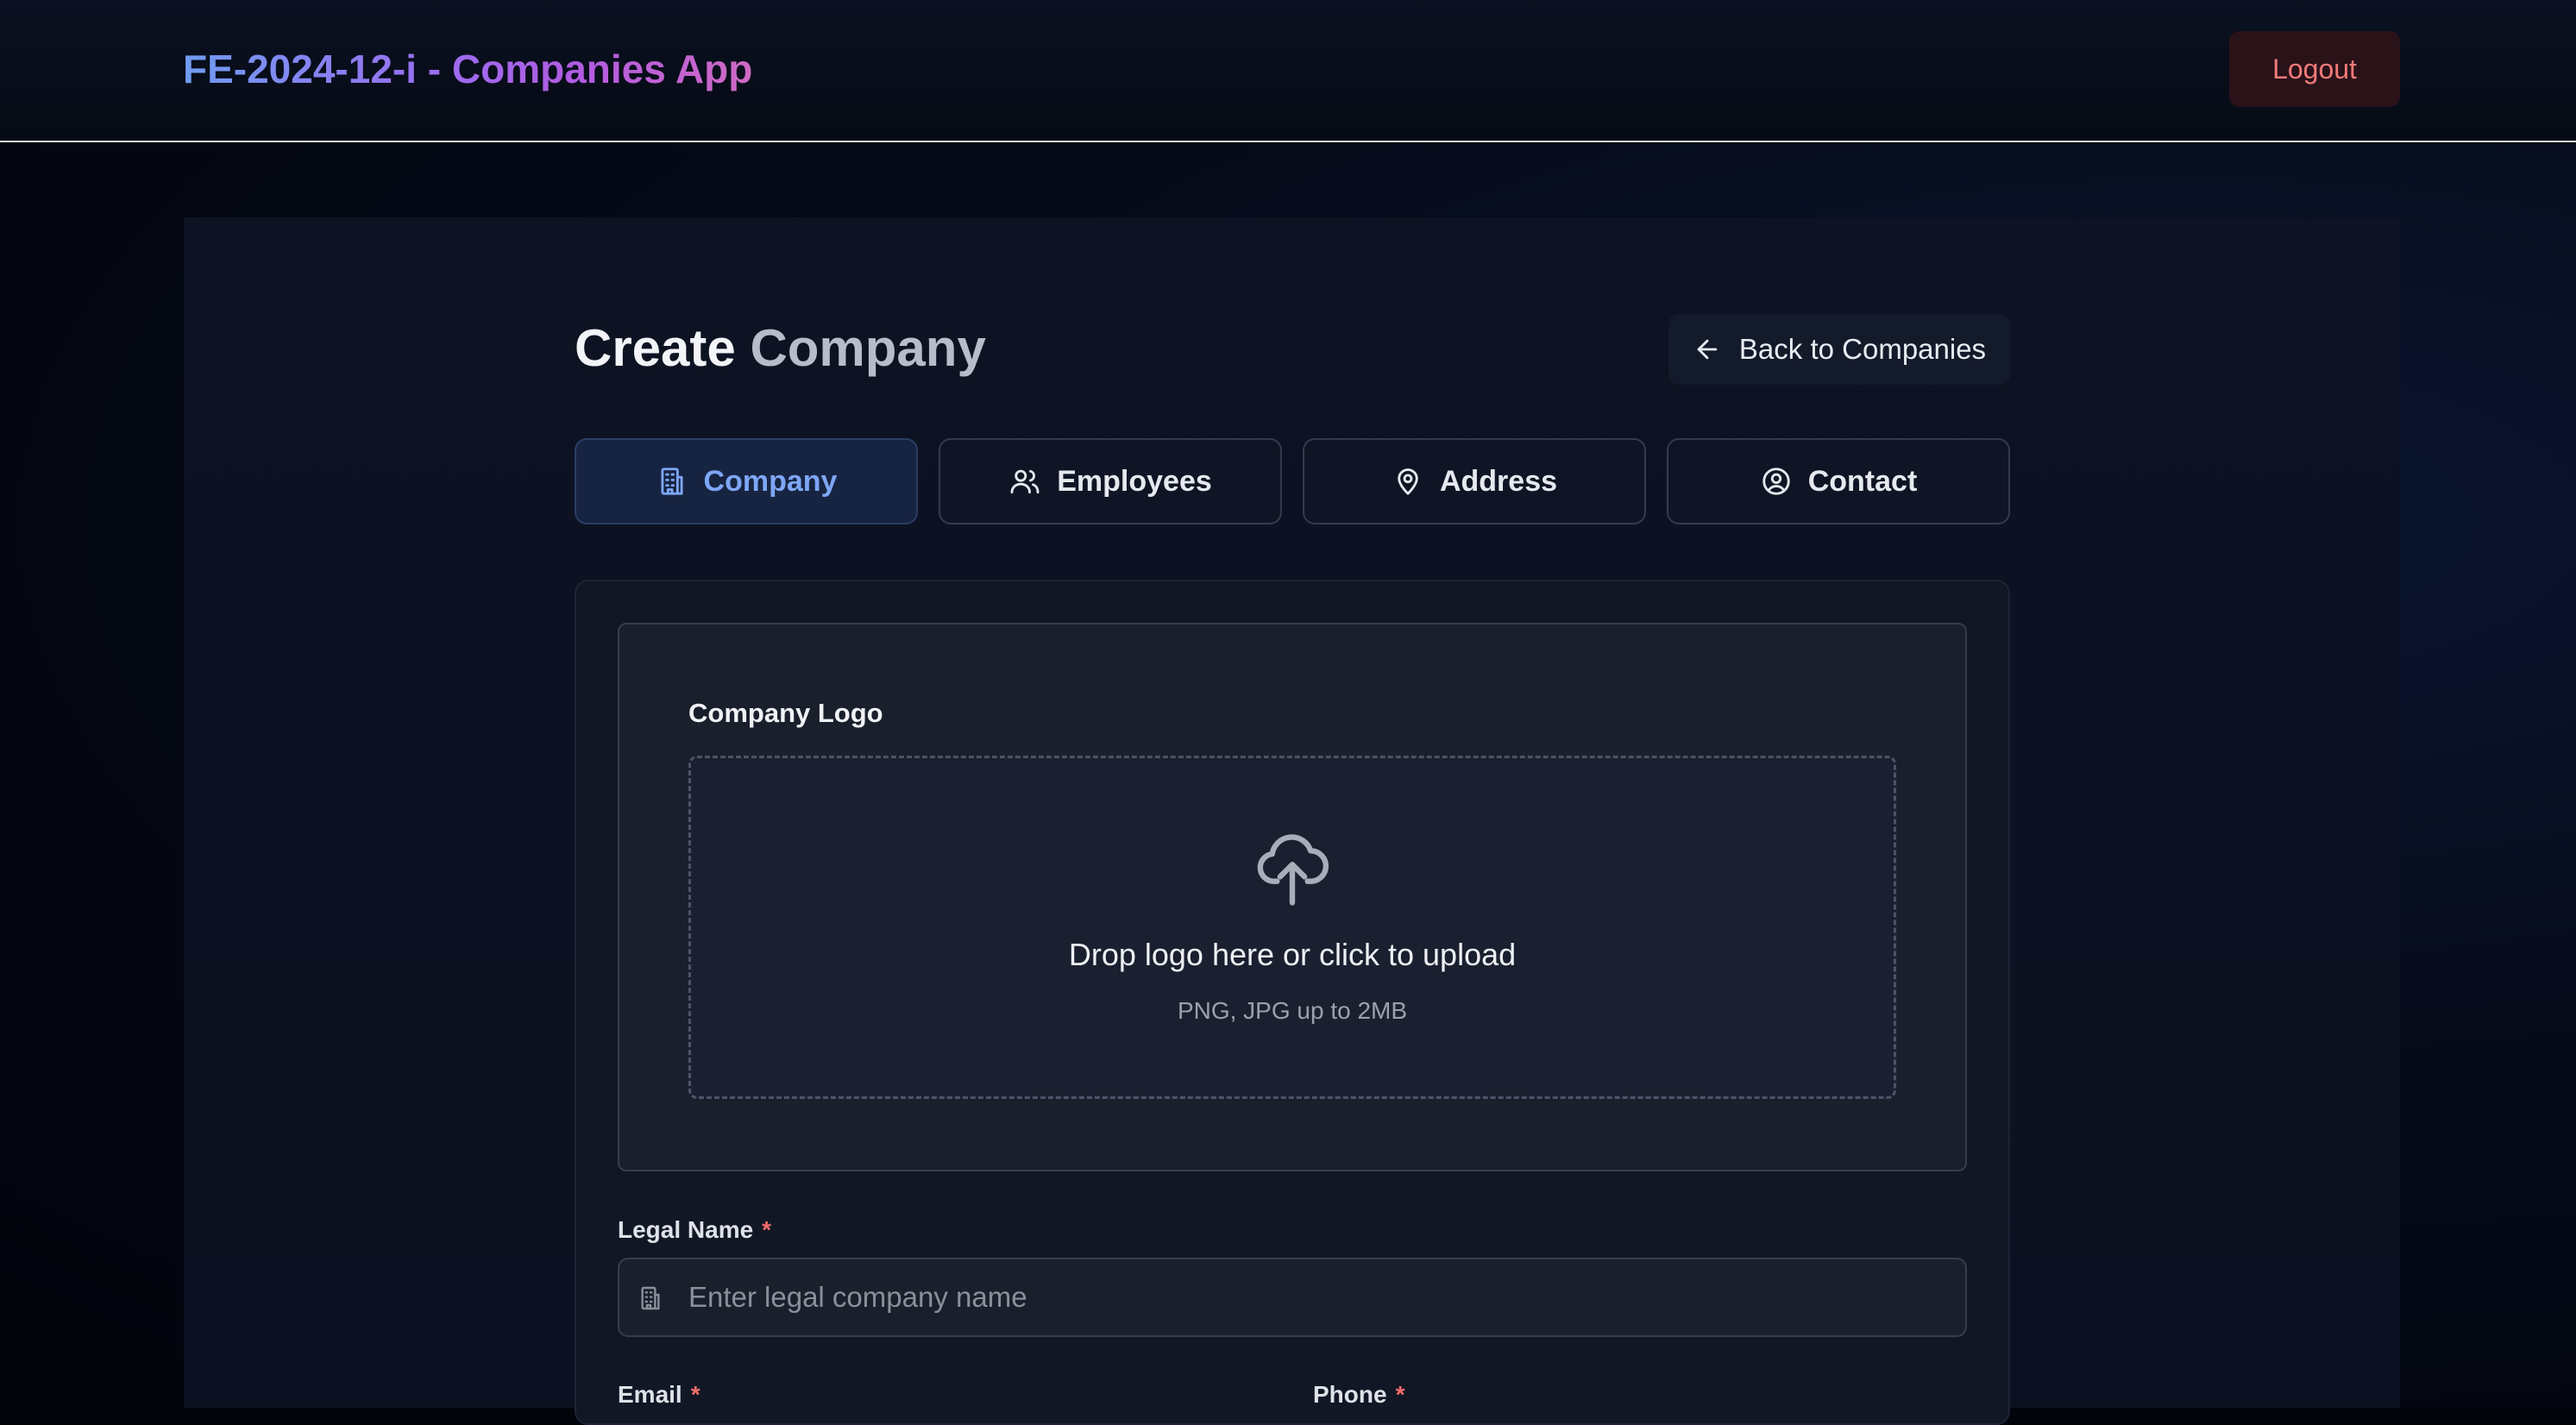  I want to click on legal-name-label-text: Legal Name, so click(686, 1229).